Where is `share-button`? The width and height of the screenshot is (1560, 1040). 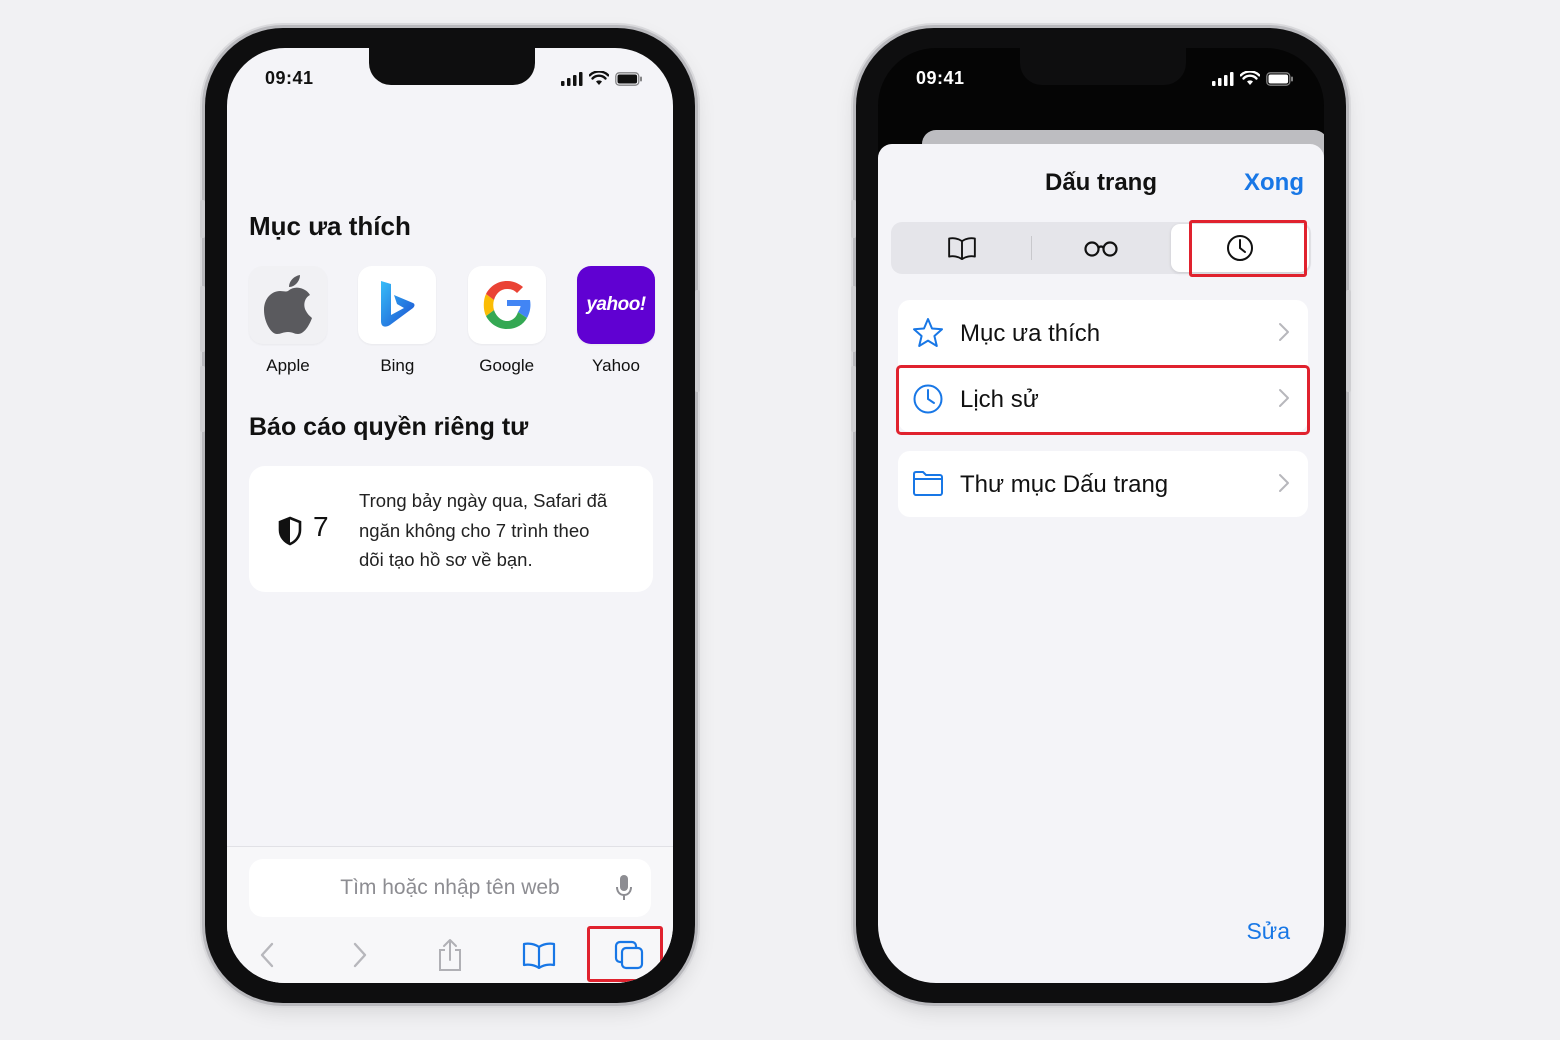 share-button is located at coordinates (450, 955).